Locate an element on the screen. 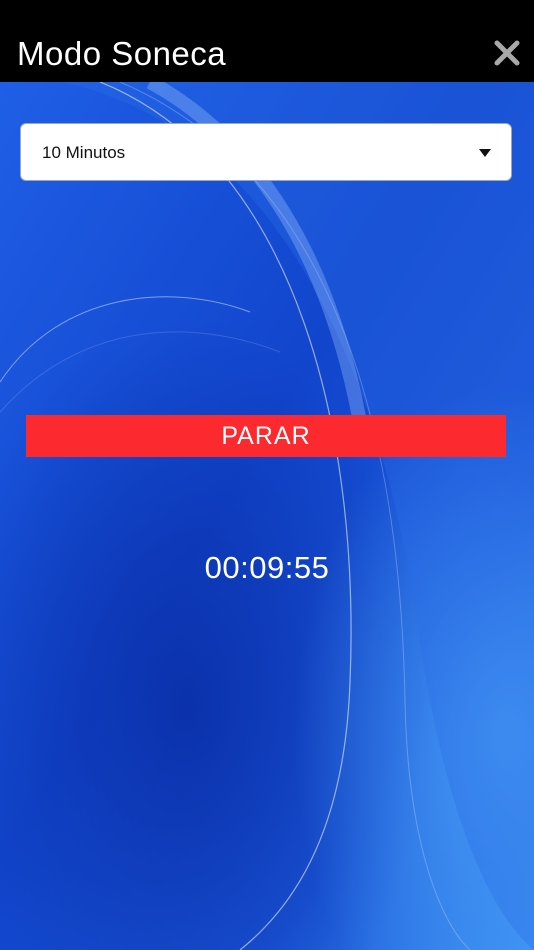 The width and height of the screenshot is (534, 950). header-bar: Modo Soneca is located at coordinates (267, 41).